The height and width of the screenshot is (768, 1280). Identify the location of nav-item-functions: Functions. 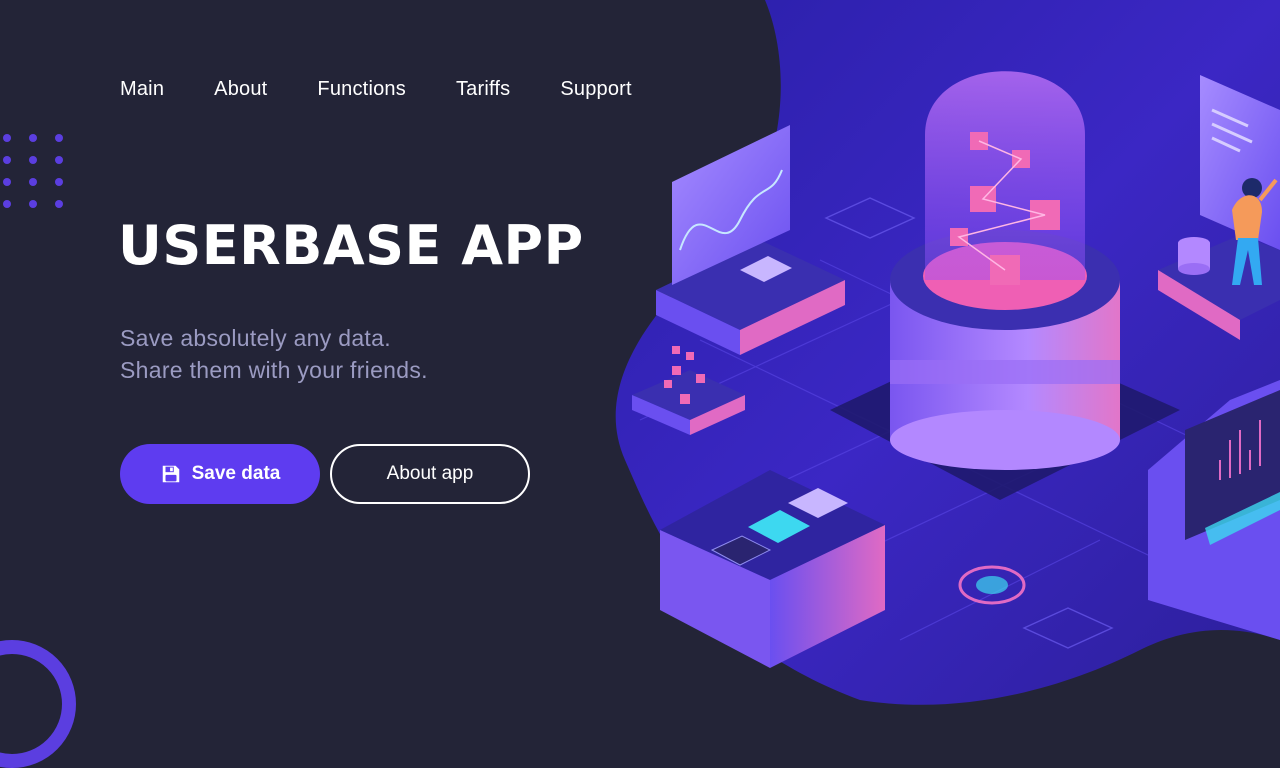
(361, 89).